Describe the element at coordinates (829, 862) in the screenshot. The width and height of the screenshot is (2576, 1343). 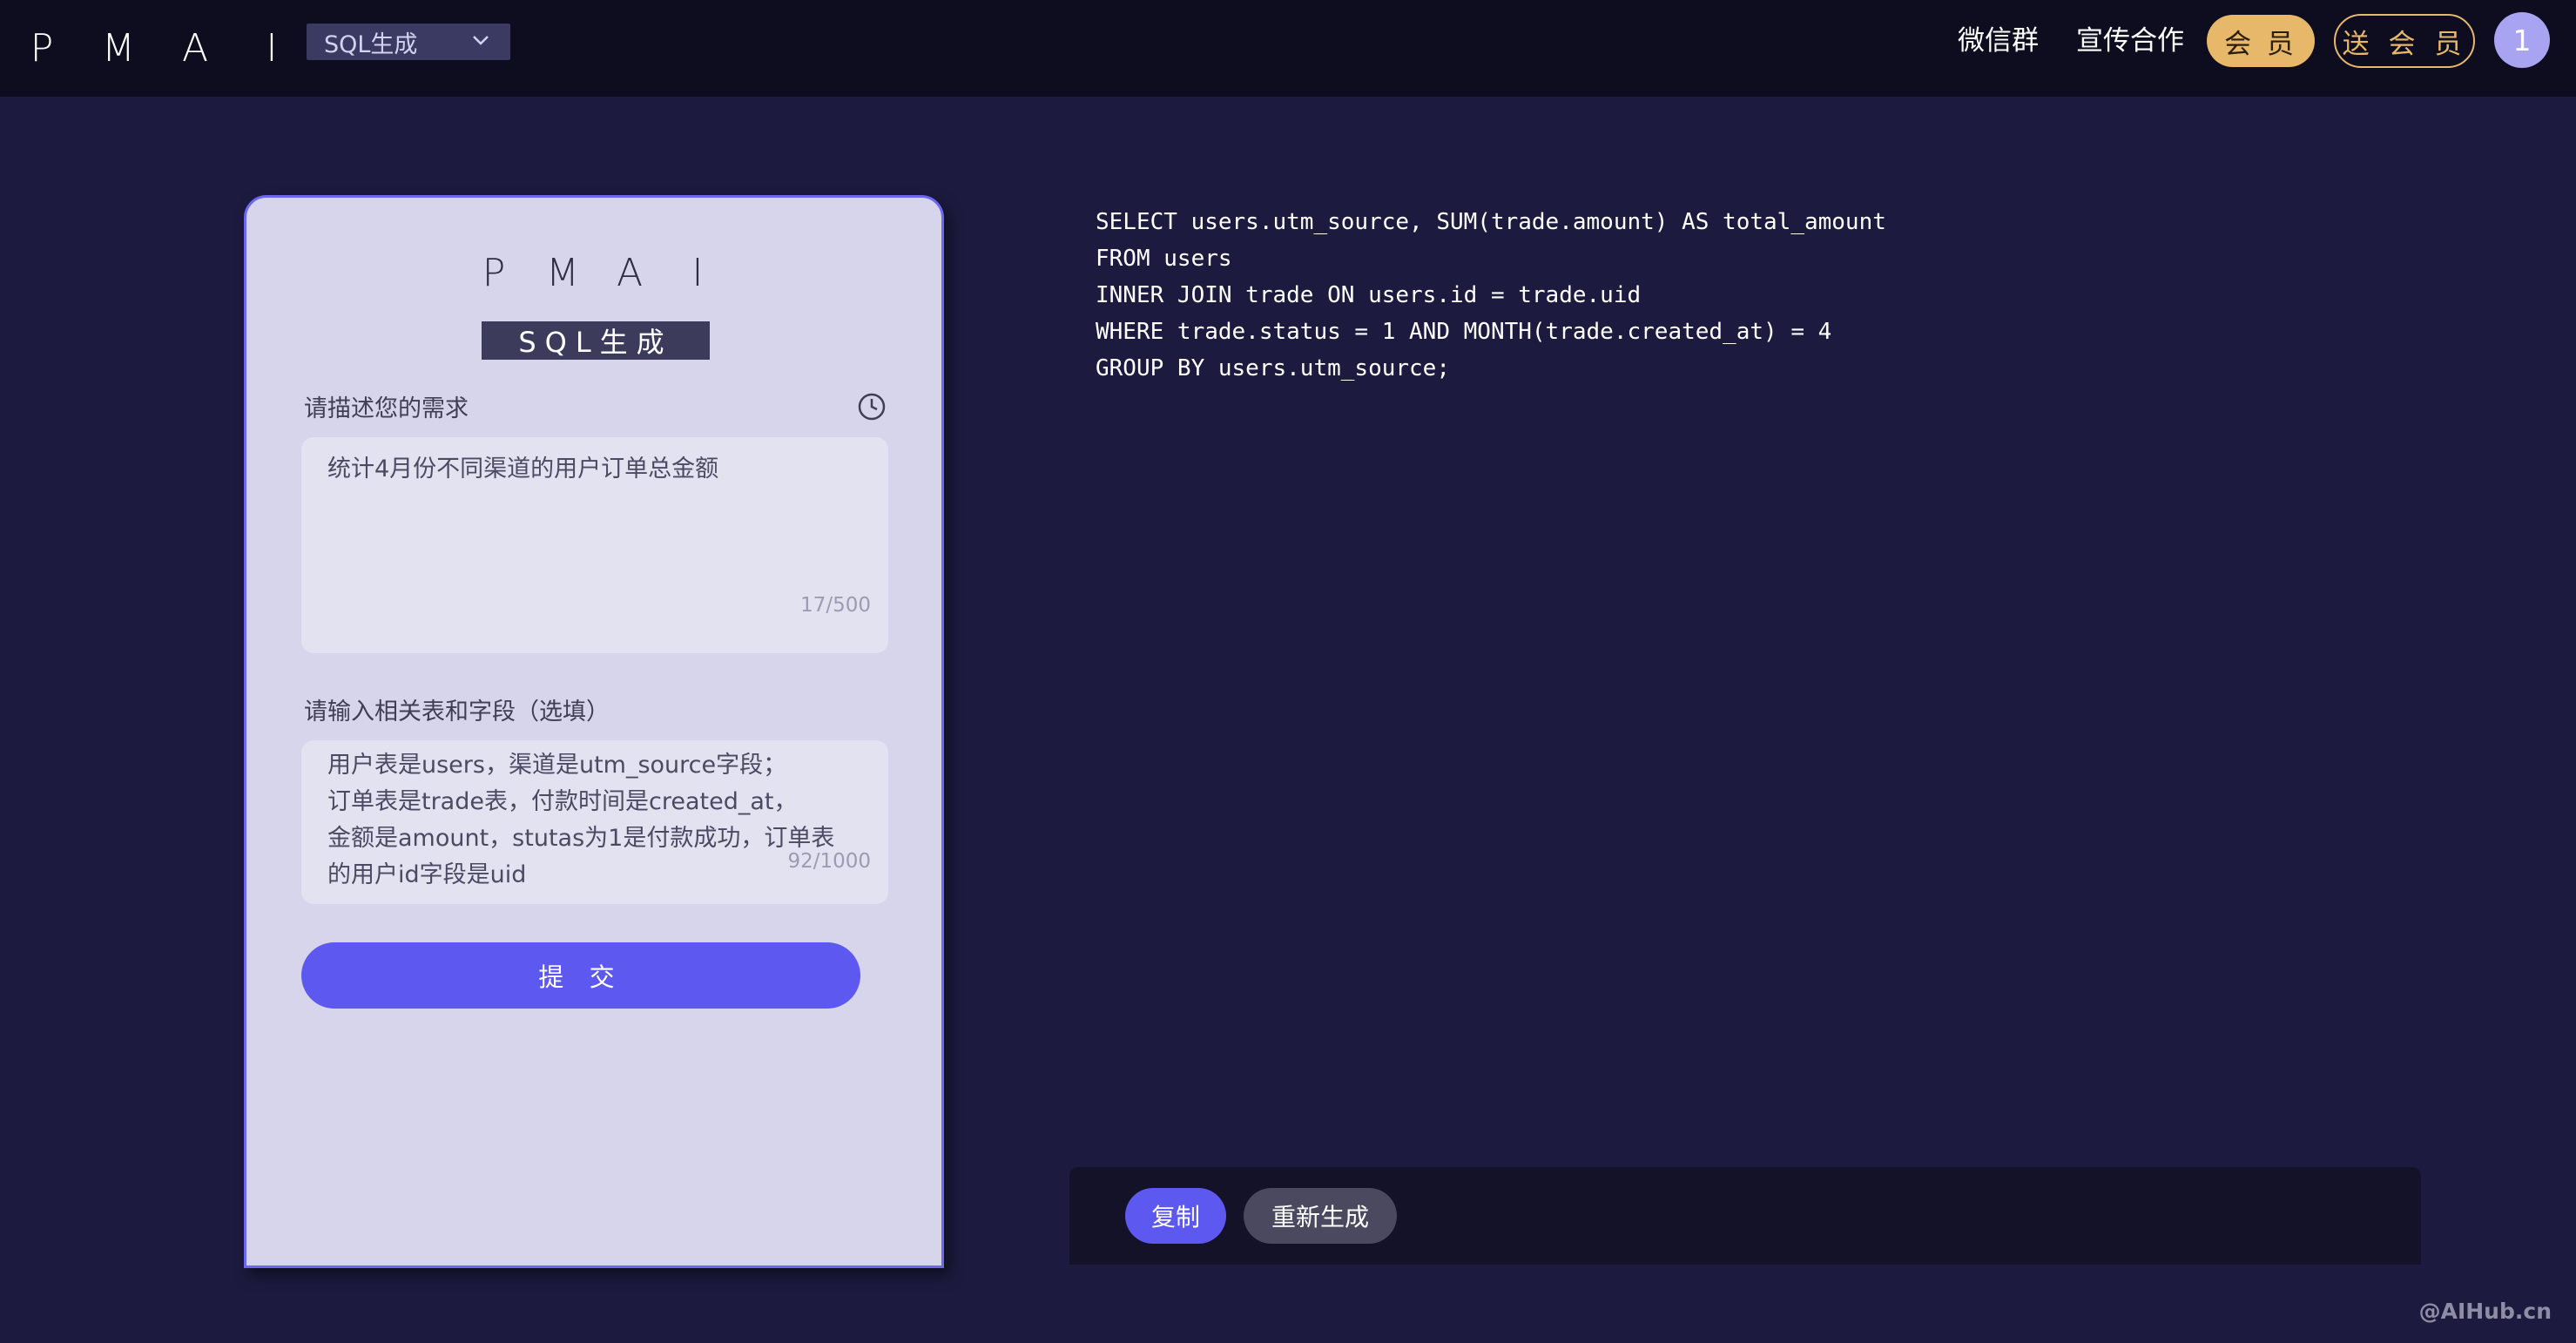
I see `tables-char-counter: 92/1000` at that location.